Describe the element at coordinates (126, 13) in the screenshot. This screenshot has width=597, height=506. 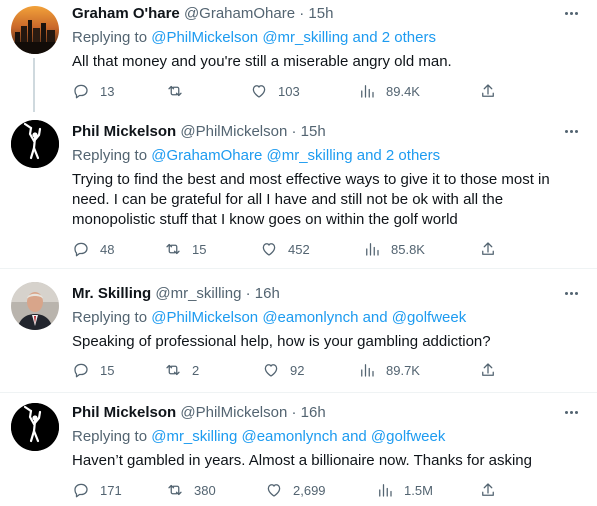
I see `display-name: Graham O'hare` at that location.